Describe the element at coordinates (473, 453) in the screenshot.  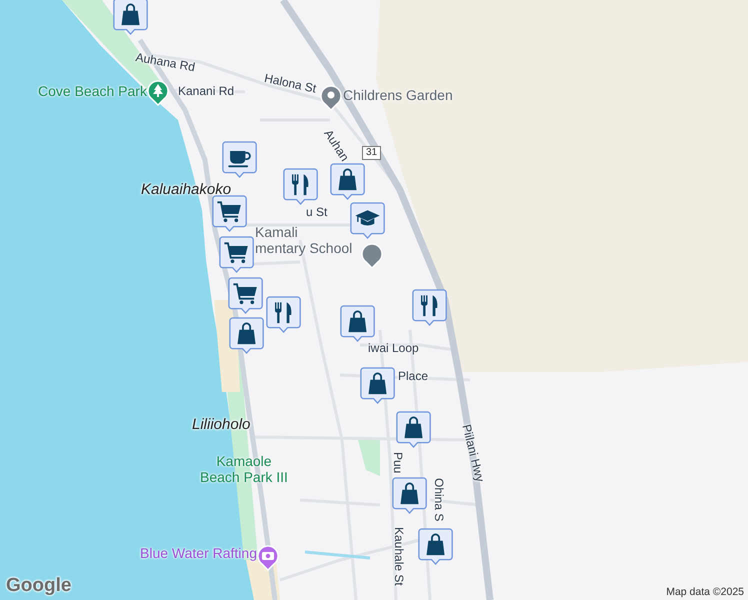
I see `street-label: Piilani Hwy` at that location.